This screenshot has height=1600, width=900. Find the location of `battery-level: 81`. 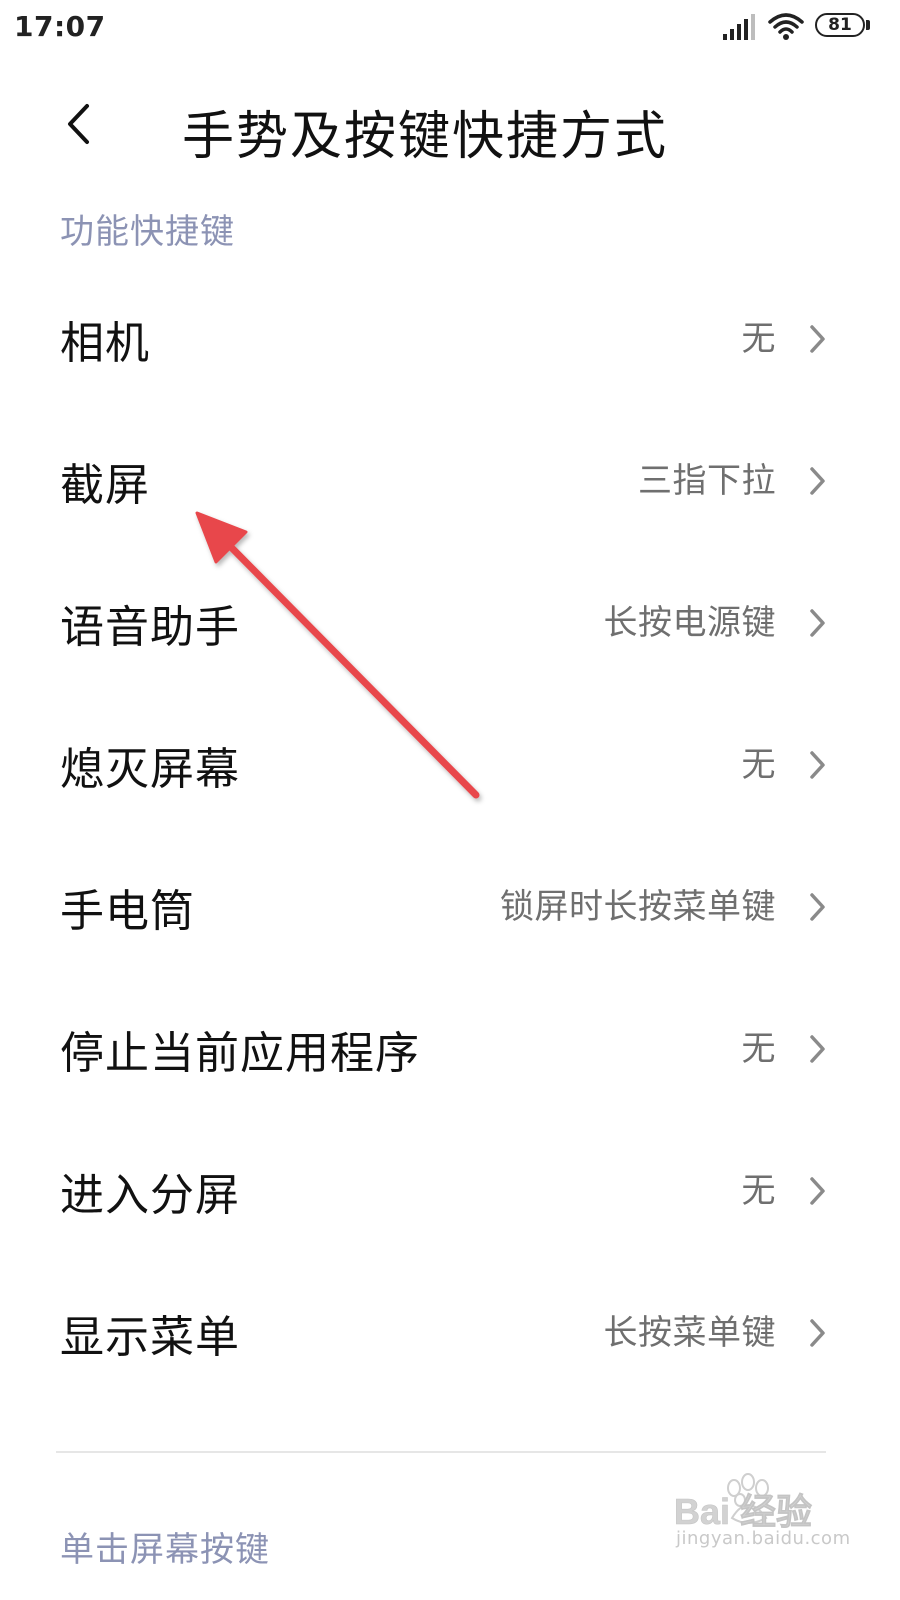

battery-level: 81 is located at coordinates (840, 24).